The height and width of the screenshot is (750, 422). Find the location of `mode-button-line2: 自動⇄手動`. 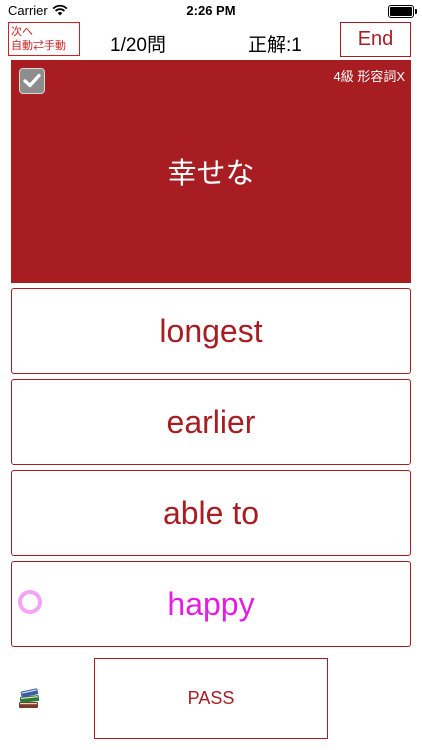

mode-button-line2: 自動⇄手動 is located at coordinates (38, 46).